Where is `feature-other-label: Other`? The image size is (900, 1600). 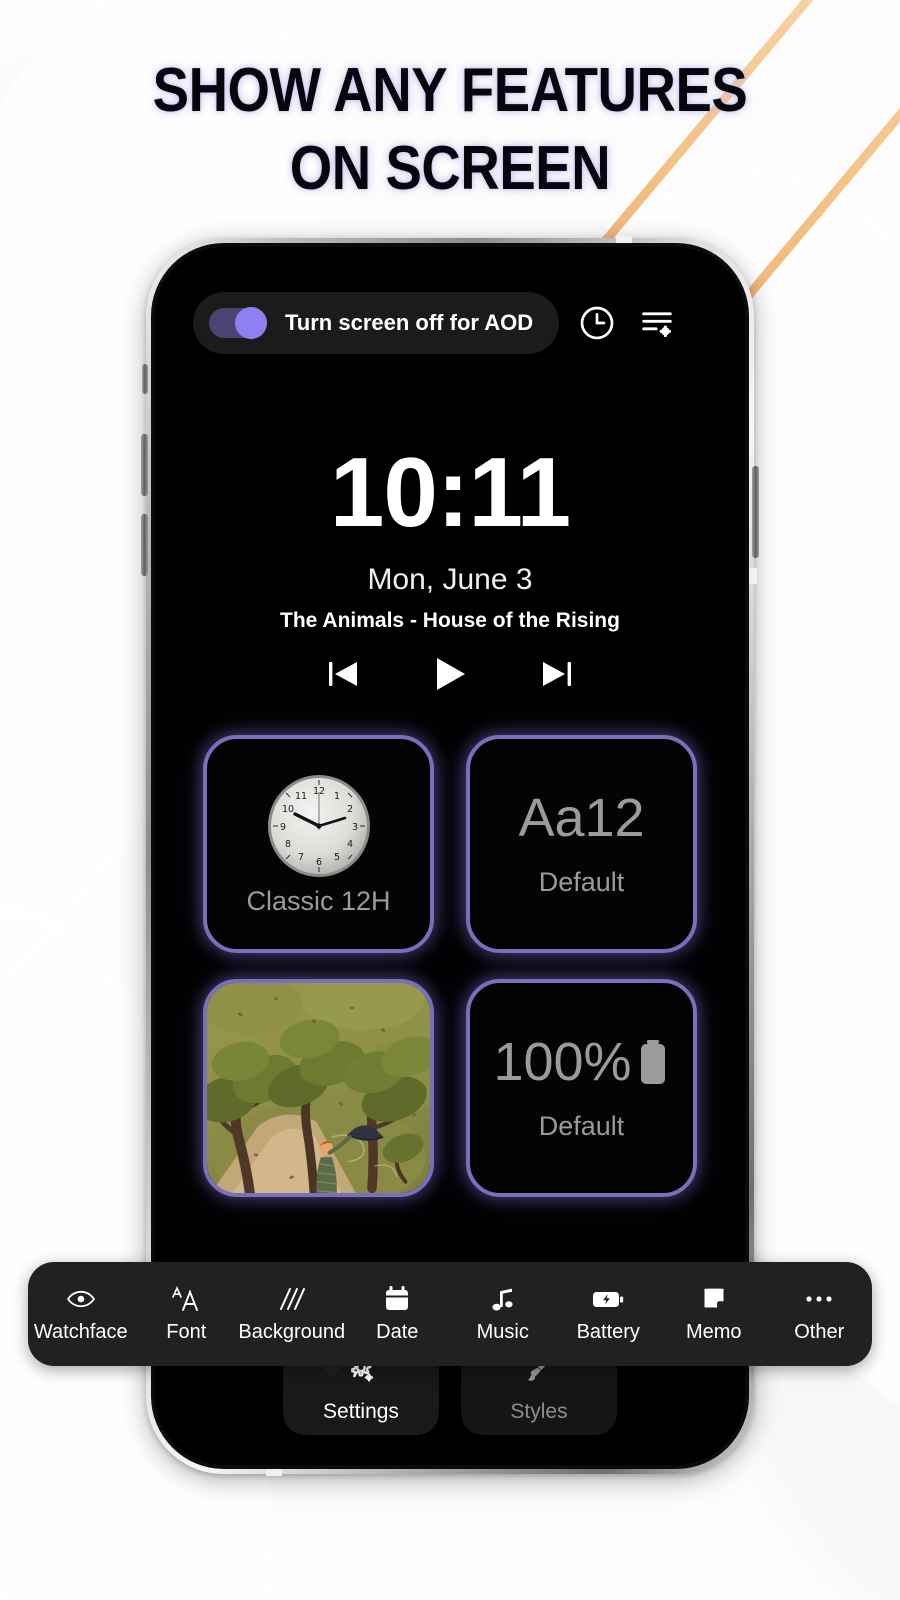 feature-other-label: Other is located at coordinates (819, 1332).